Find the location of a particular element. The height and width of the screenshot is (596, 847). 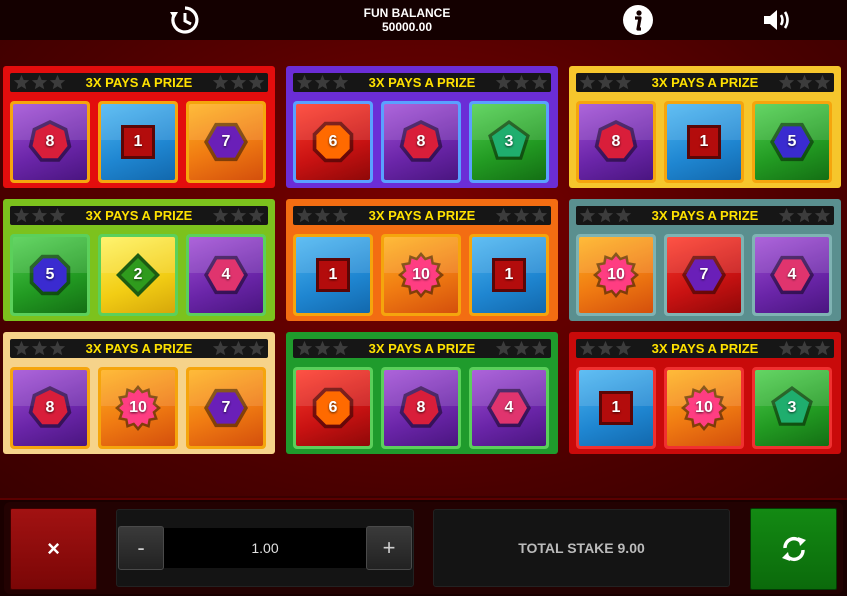

scratch-card: 3X PAYS A PRIZE 8 10 7 is located at coordinates (139, 393).